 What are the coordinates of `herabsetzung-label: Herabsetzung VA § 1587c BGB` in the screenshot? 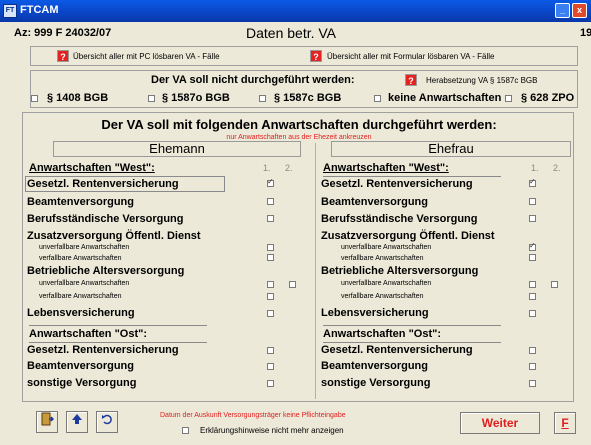 It's located at (482, 80).